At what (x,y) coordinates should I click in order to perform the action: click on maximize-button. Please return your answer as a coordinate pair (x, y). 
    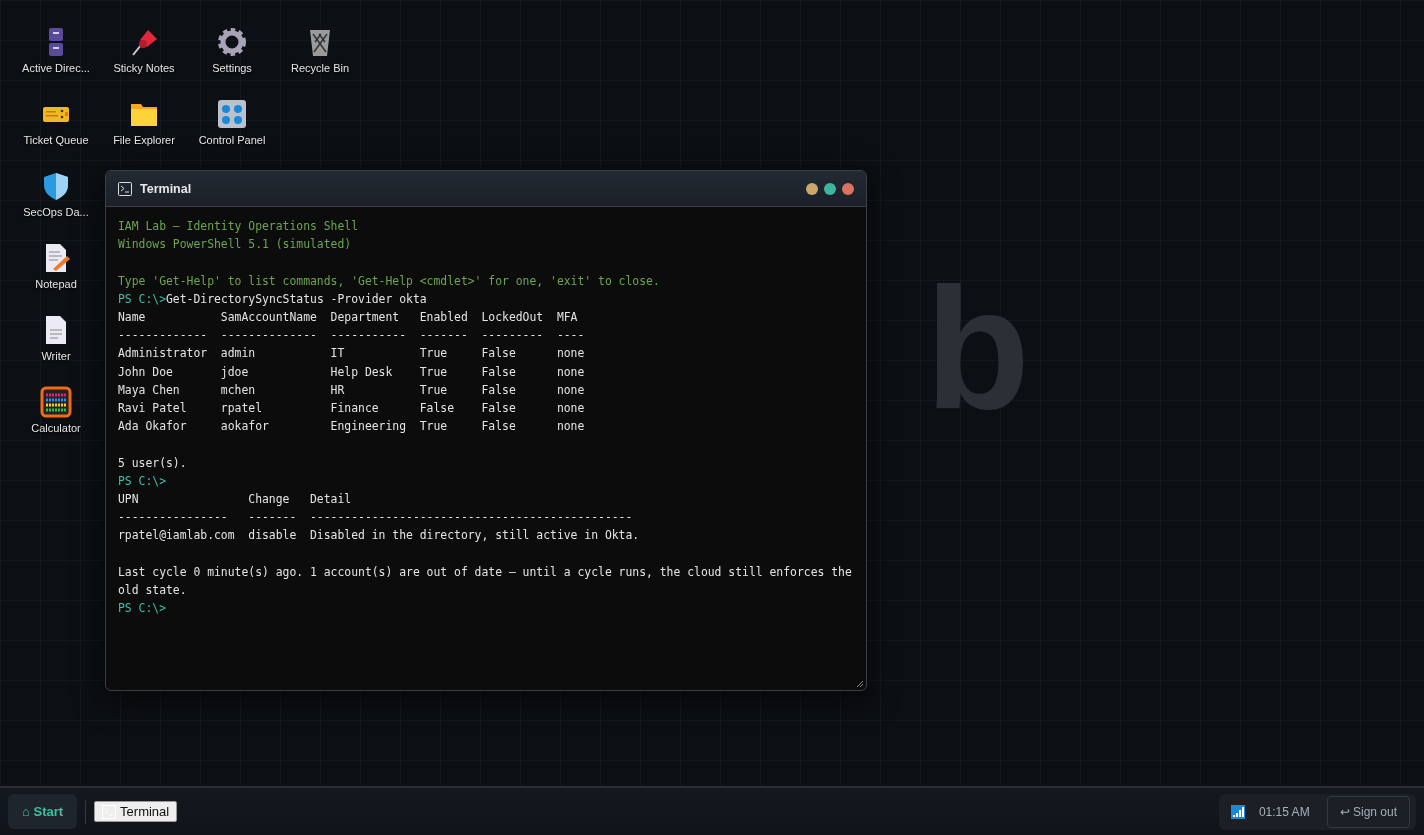
    Looking at the image, I should click on (830, 188).